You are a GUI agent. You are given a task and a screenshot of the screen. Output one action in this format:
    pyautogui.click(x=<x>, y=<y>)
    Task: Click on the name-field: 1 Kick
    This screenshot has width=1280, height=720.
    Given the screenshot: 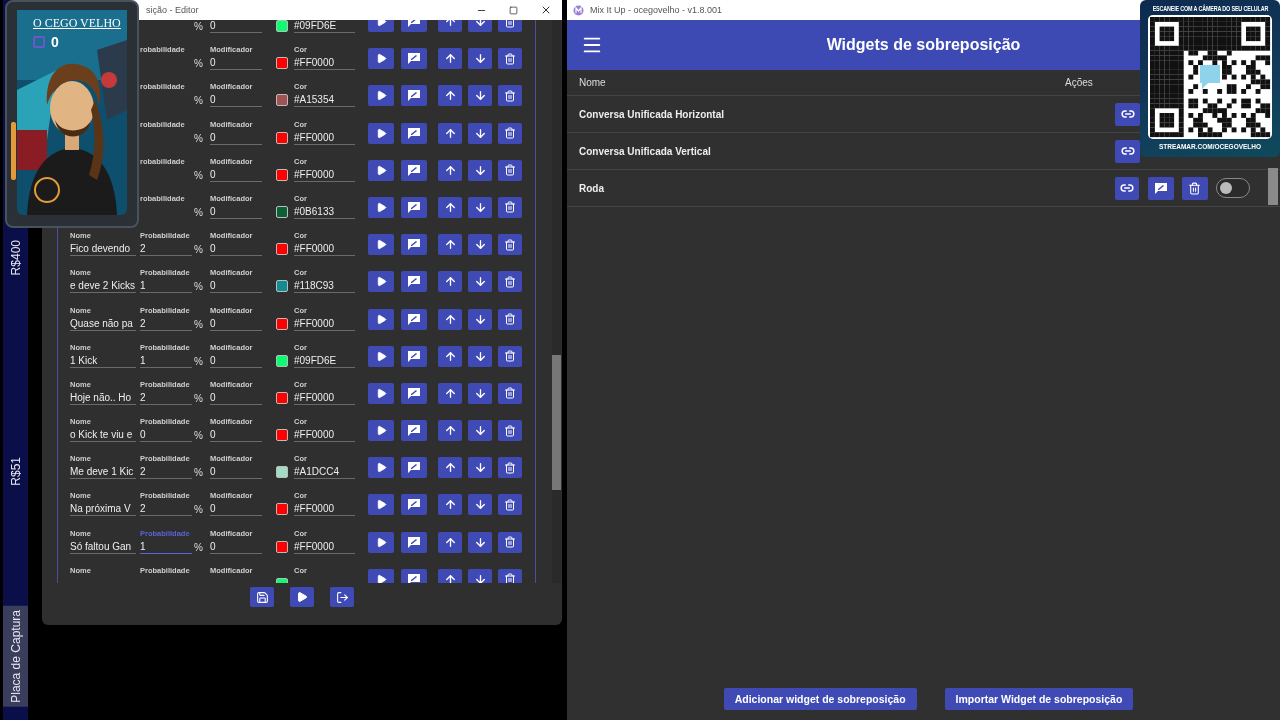 What is the action you would take?
    pyautogui.click(x=103, y=360)
    